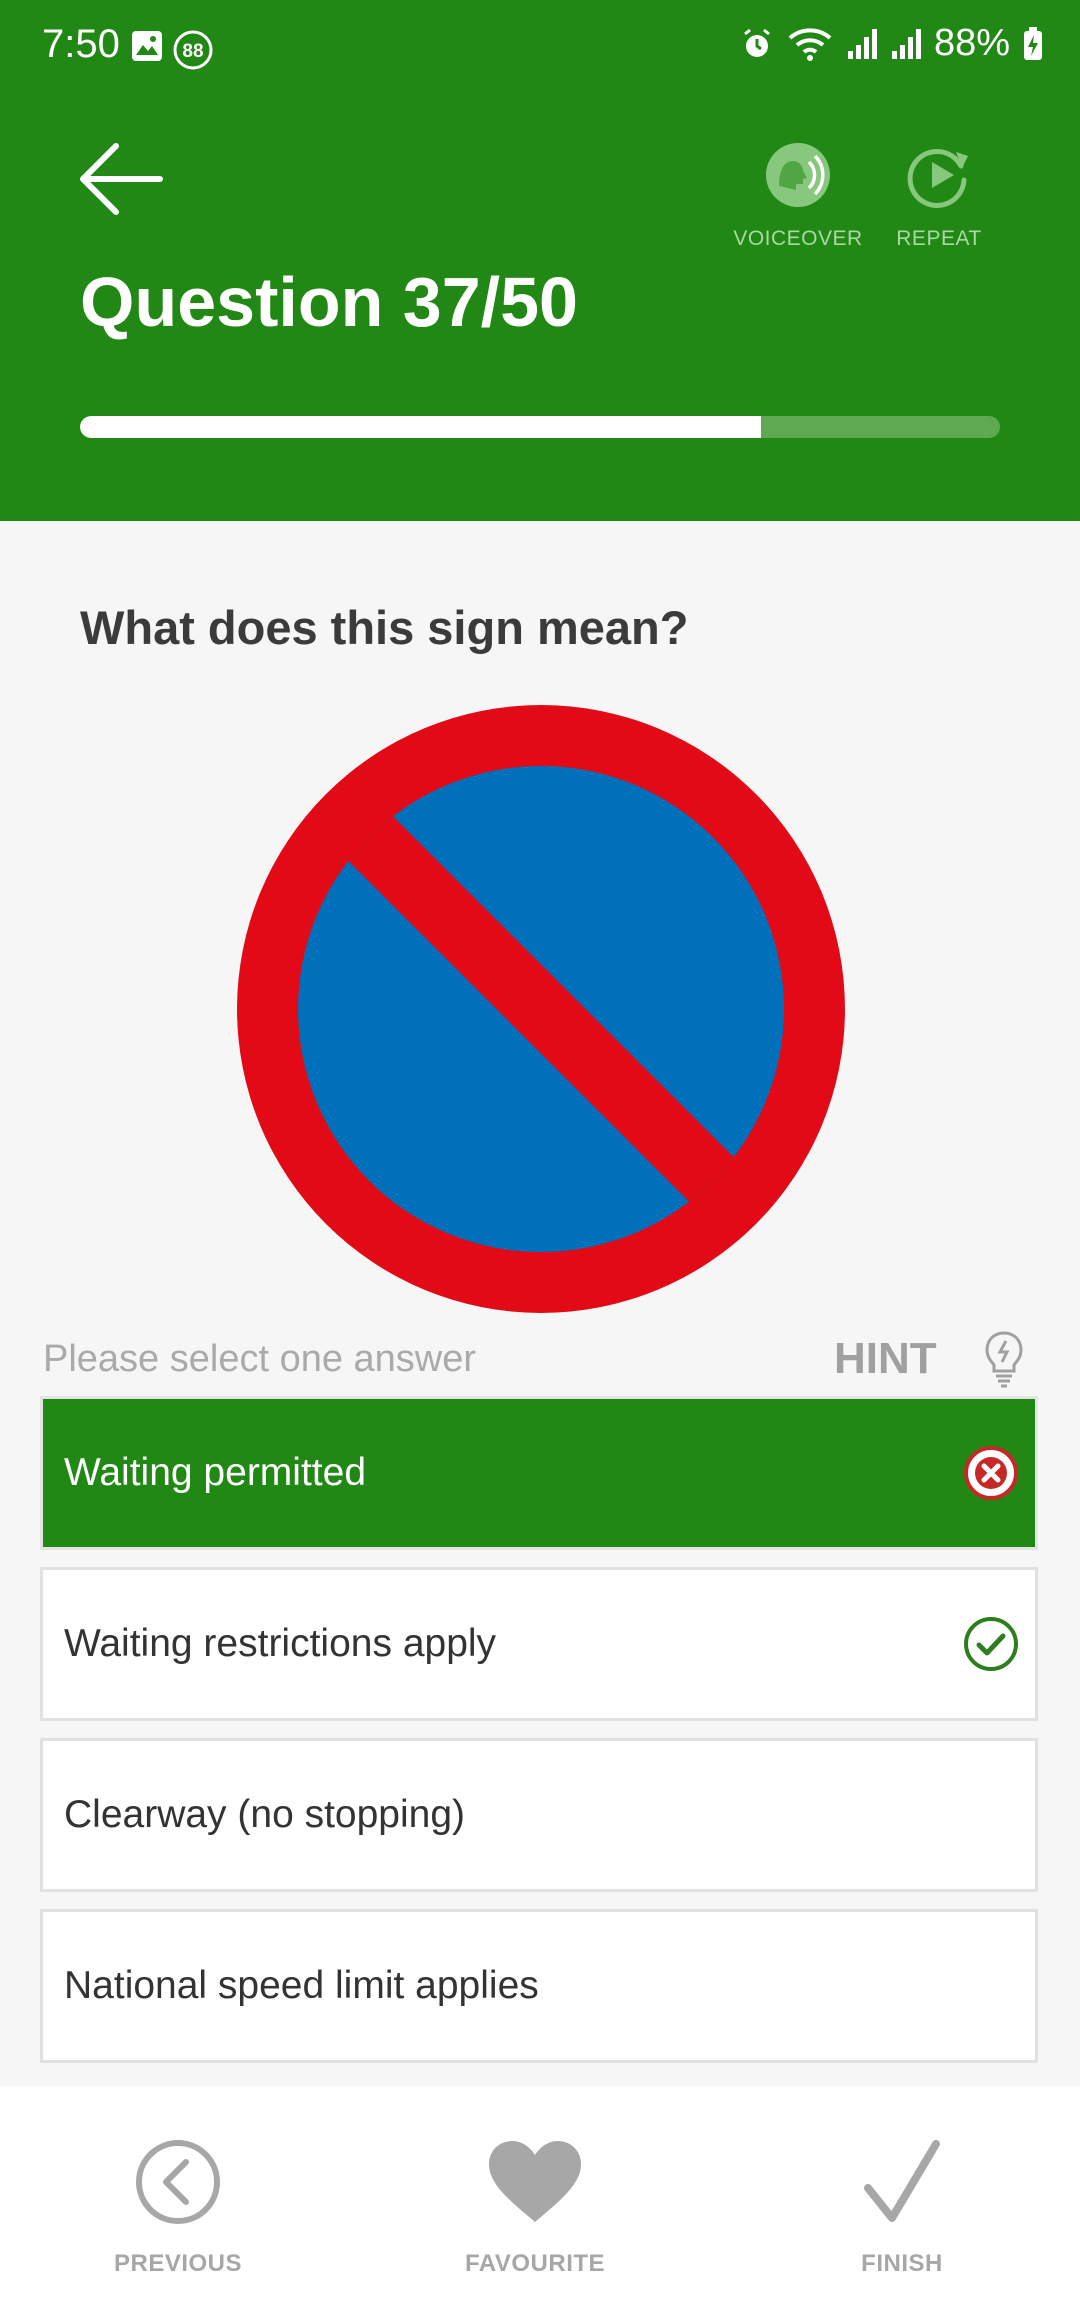 Image resolution: width=1080 pixels, height=2316 pixels. What do you see at coordinates (535, 2263) in the screenshot?
I see `favourite-label: FAVOURITE` at bounding box center [535, 2263].